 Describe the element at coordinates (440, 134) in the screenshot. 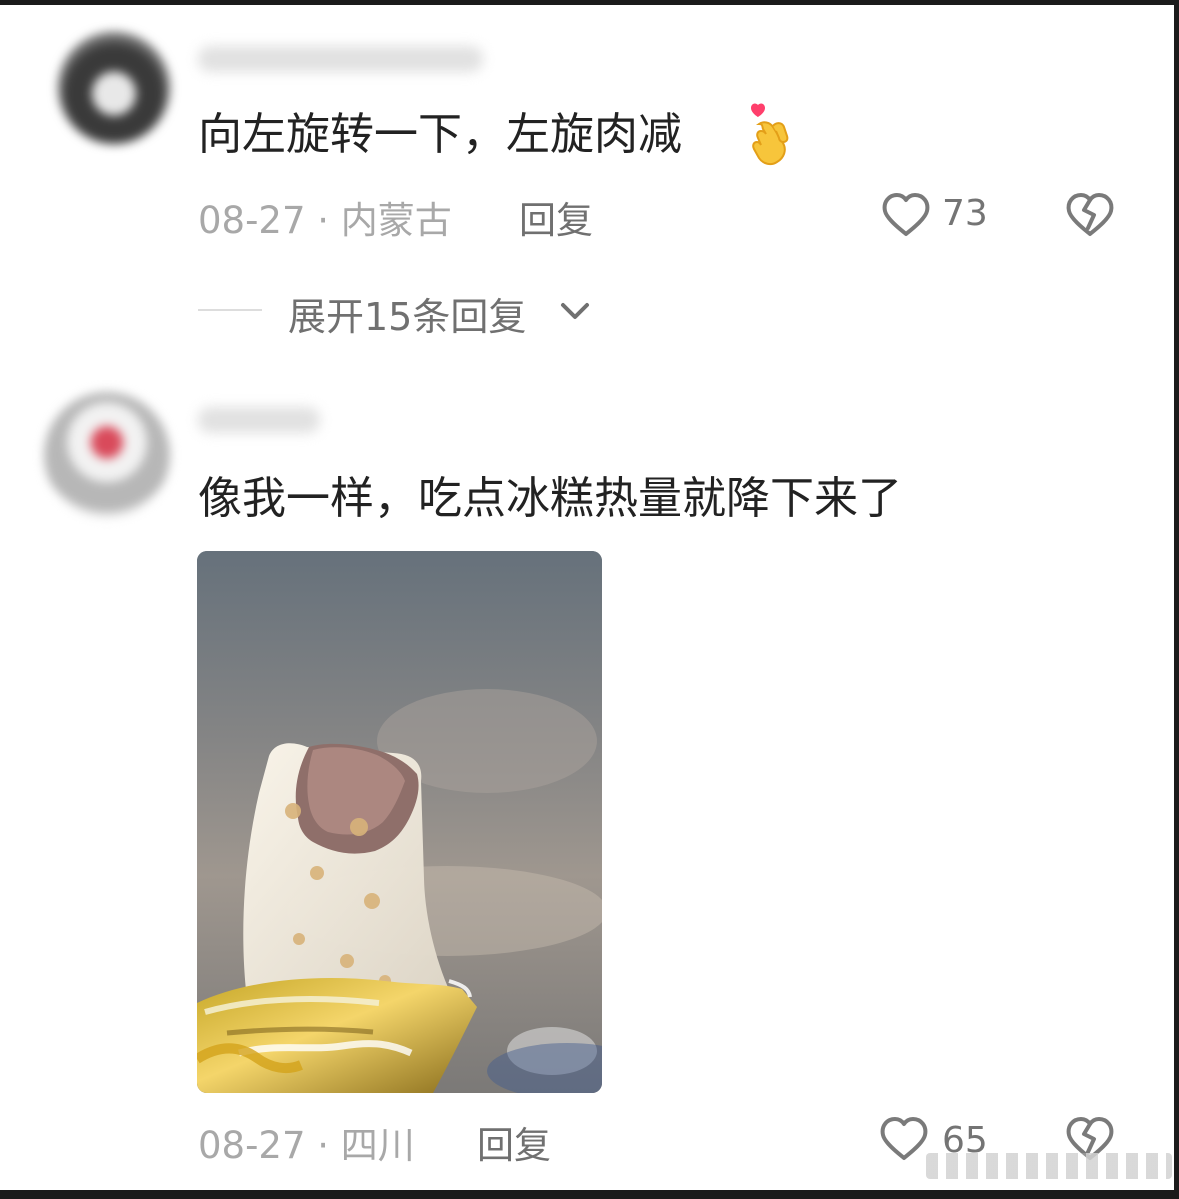

I see `comment-text: 向左旋转一下，左旋肉减` at that location.